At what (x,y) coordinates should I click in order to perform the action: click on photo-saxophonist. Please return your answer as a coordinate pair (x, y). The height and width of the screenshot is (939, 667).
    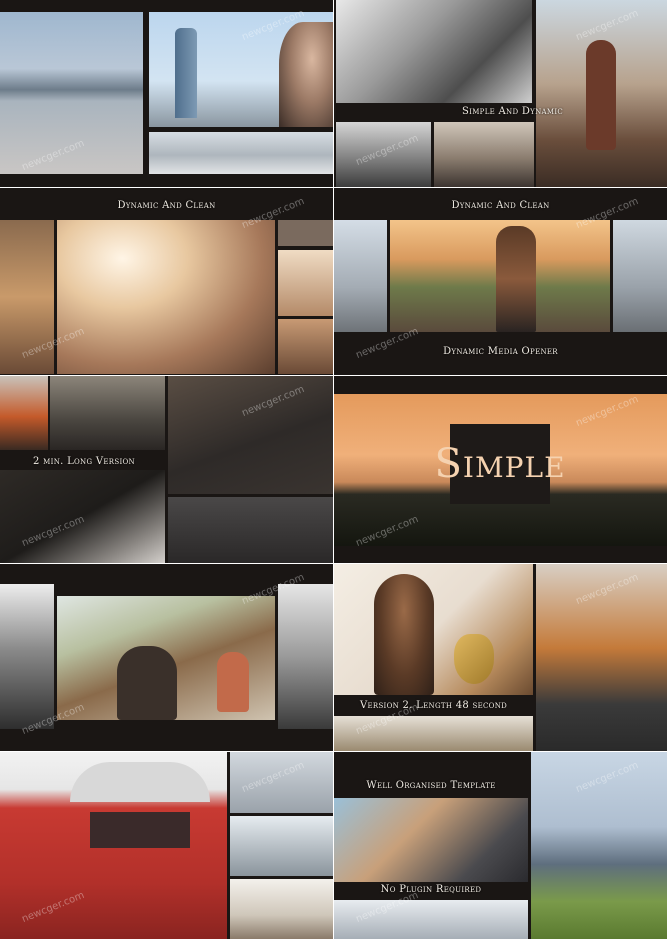
    Looking at the image, I should click on (433, 629).